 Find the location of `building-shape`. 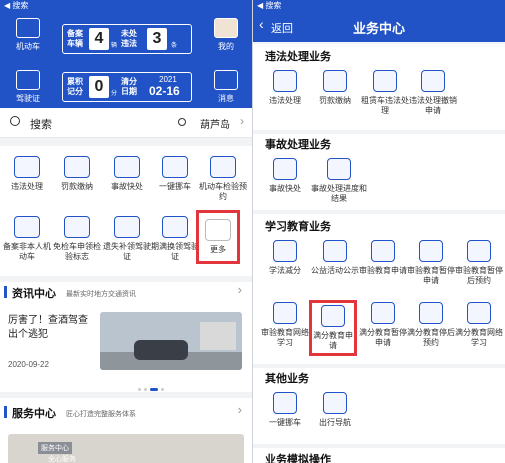

building-shape is located at coordinates (218, 336).